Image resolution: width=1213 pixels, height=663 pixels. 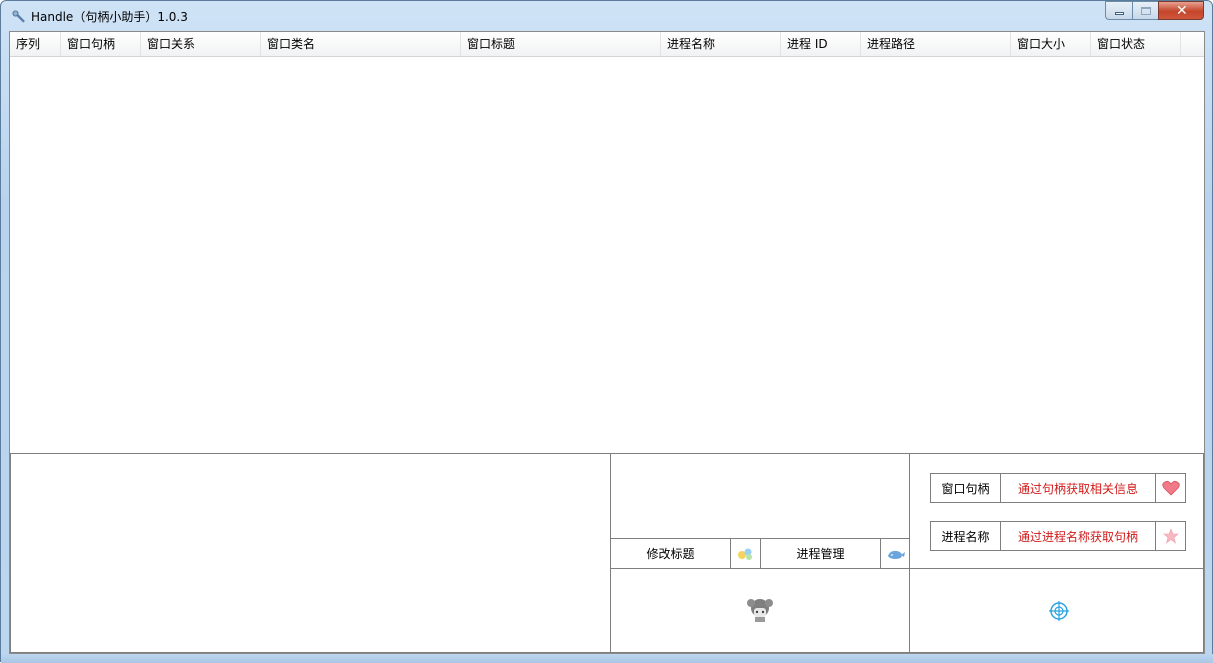 I want to click on star-button, so click(x=1170, y=536).